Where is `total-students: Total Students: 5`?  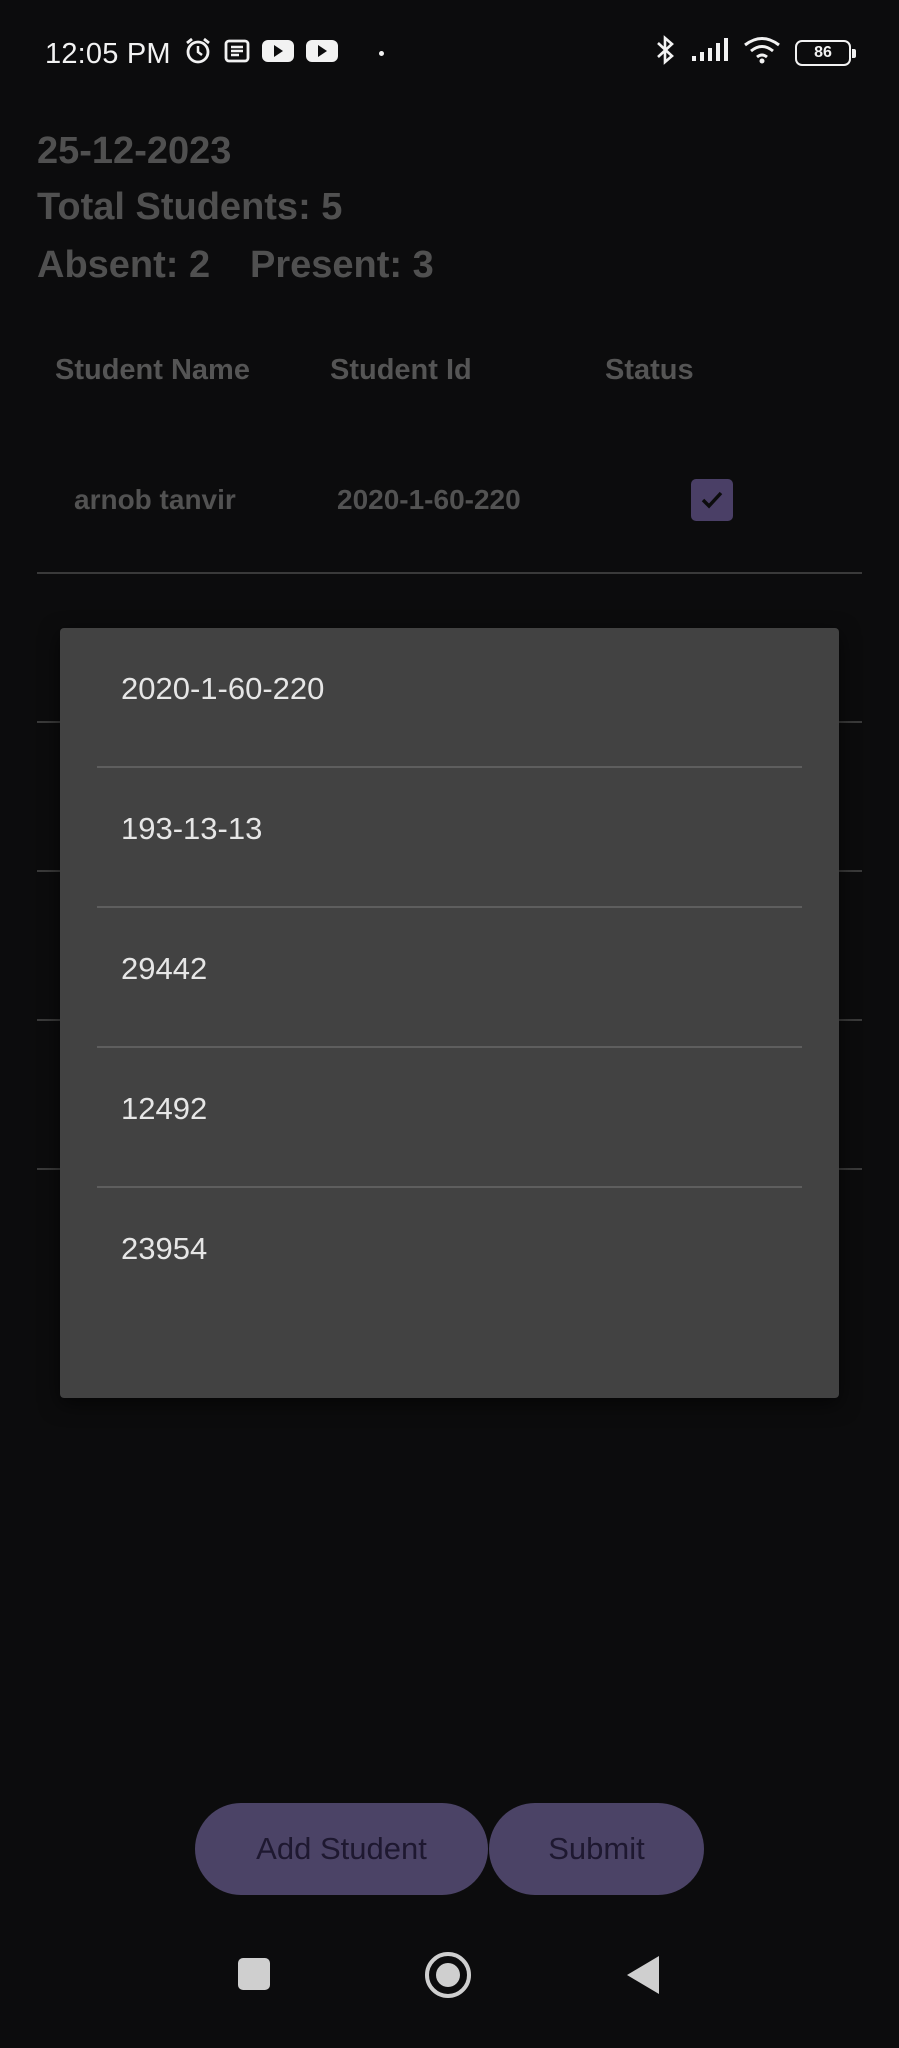
total-students: Total Students: 5 is located at coordinates (190, 207).